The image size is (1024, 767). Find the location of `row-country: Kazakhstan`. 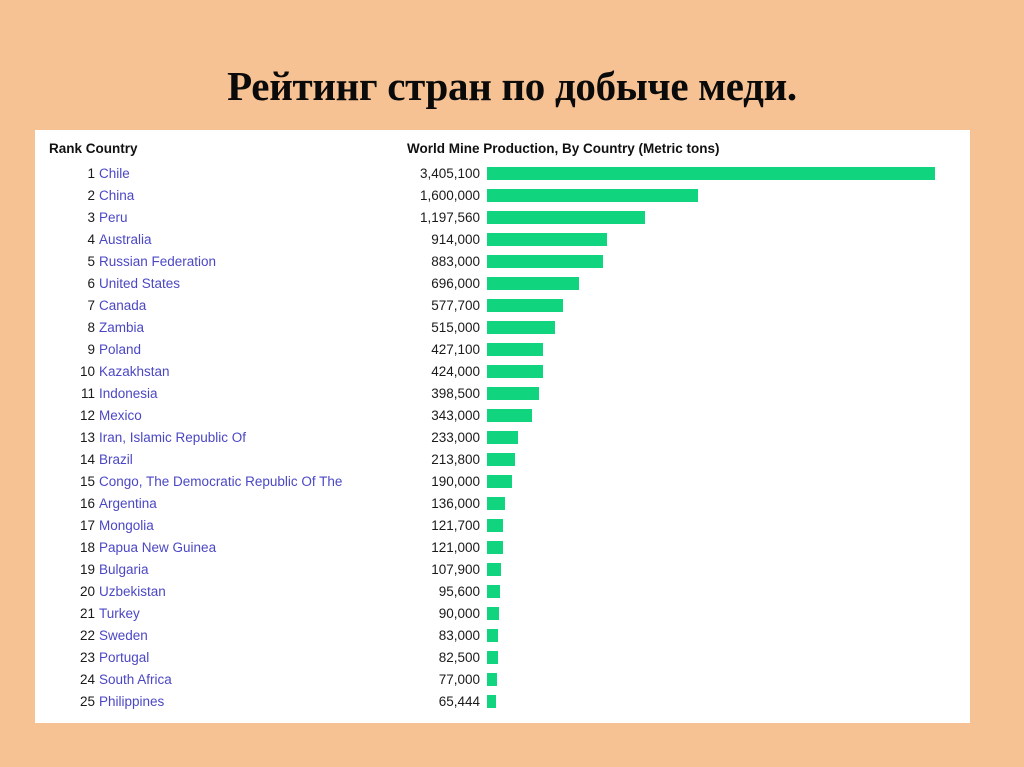

row-country: Kazakhstan is located at coordinates (134, 371).